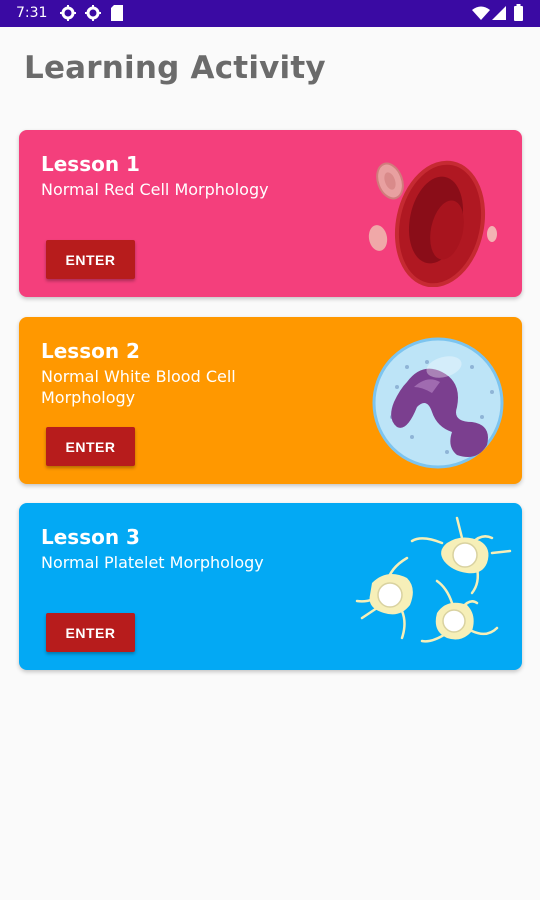  I want to click on white-blood-cell-icon, so click(438, 403).